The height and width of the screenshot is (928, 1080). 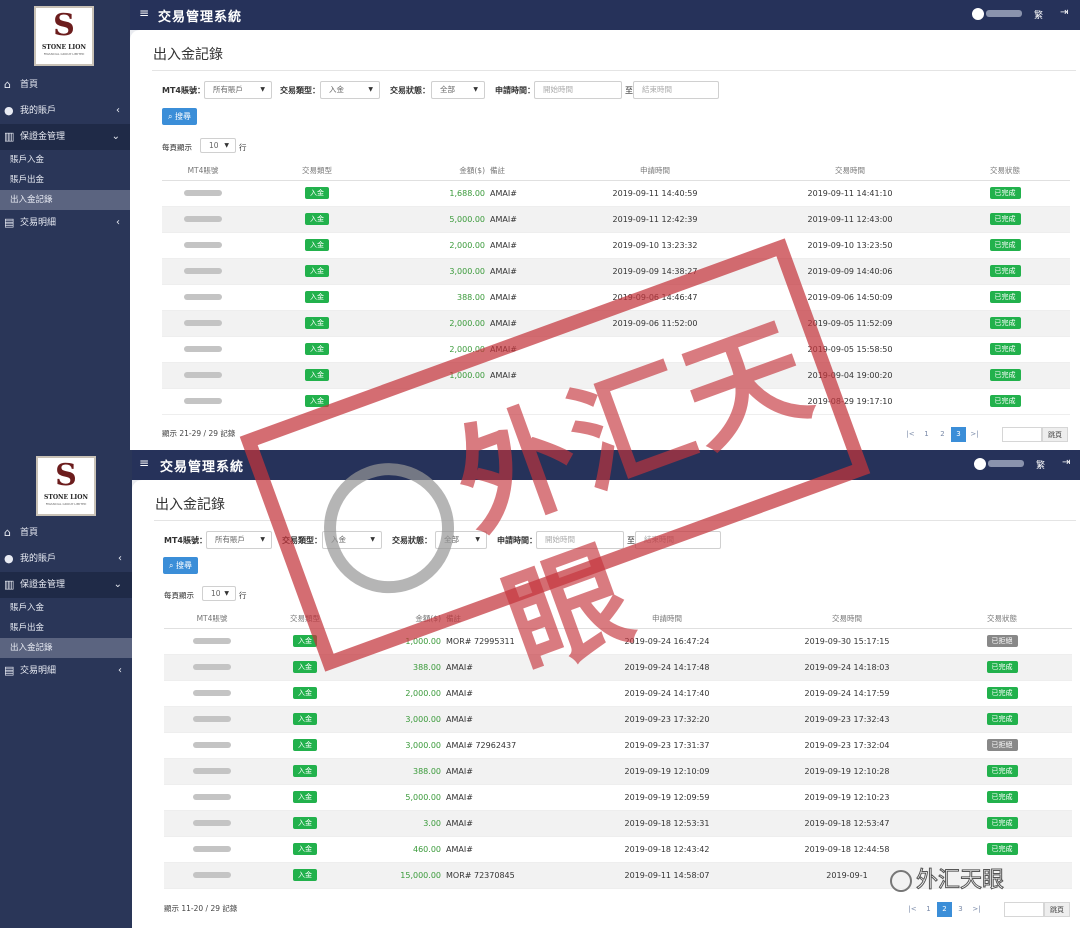 I want to click on date-filter-label: 申請時間：, so click(x=517, y=540).